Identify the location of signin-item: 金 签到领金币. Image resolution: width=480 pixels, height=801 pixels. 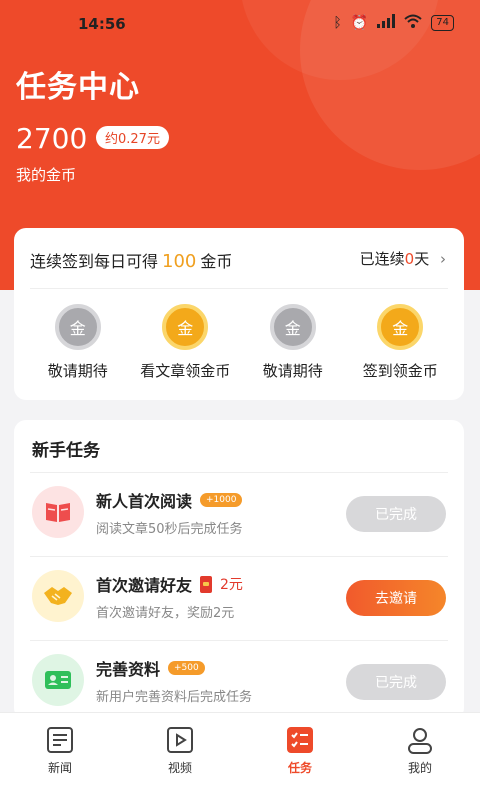
(401, 342).